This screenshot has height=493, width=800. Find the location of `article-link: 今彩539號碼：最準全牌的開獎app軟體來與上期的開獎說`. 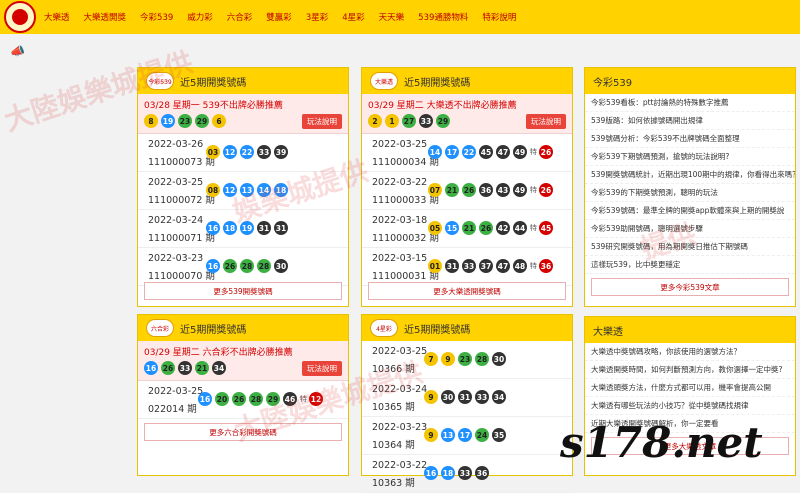

article-link: 今彩539號碼：最準全牌的開獎app軟體來與上期的開獎說 is located at coordinates (690, 211).